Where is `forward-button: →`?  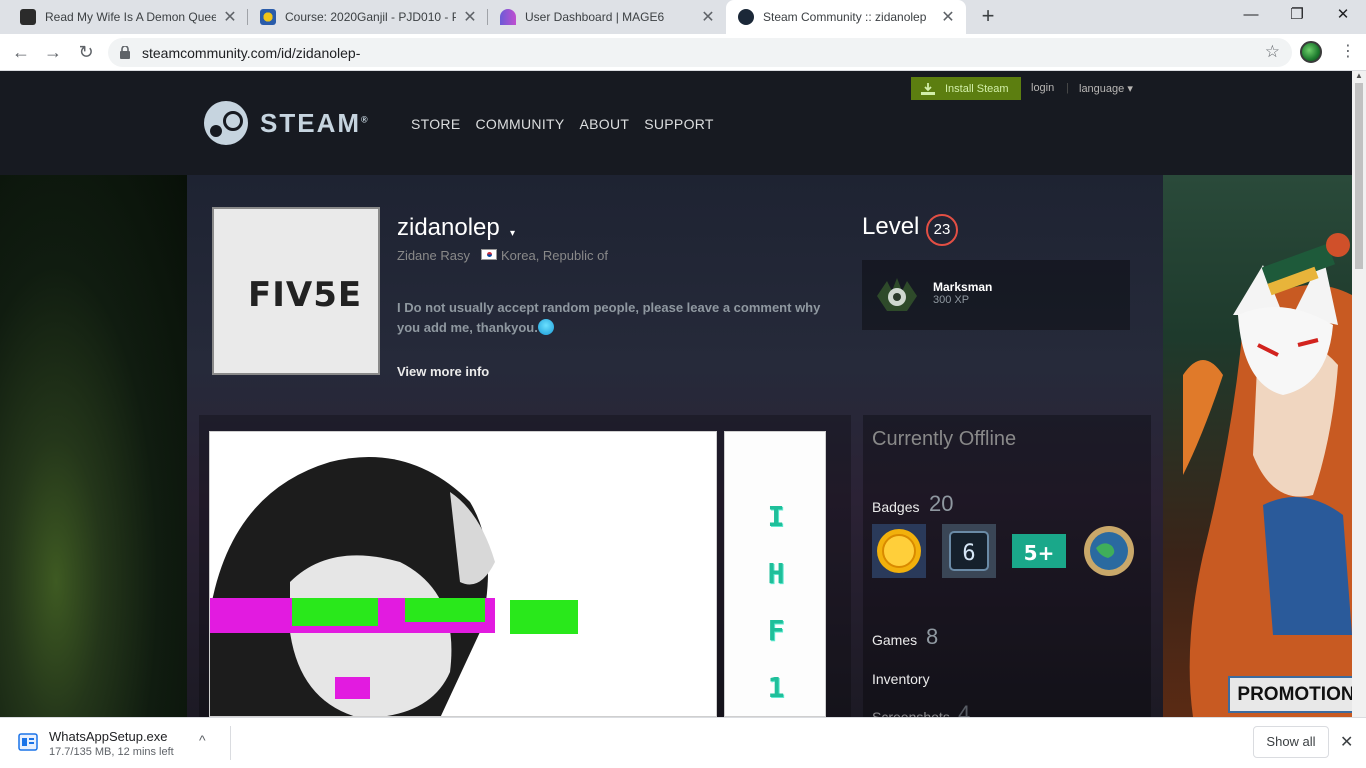 forward-button: → is located at coordinates (53, 52).